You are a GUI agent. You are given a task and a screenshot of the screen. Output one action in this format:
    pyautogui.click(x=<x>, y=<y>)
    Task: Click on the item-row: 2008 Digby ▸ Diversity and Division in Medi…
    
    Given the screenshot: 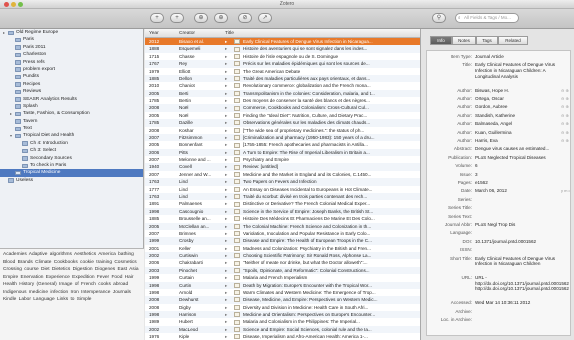 What is the action you would take?
    pyautogui.click(x=282, y=307)
    